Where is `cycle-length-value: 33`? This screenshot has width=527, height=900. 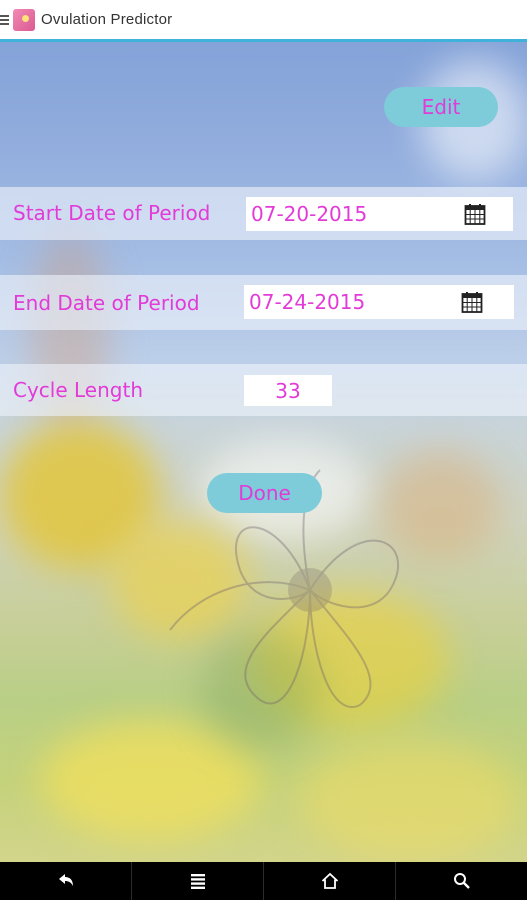 cycle-length-value: 33 is located at coordinates (288, 390).